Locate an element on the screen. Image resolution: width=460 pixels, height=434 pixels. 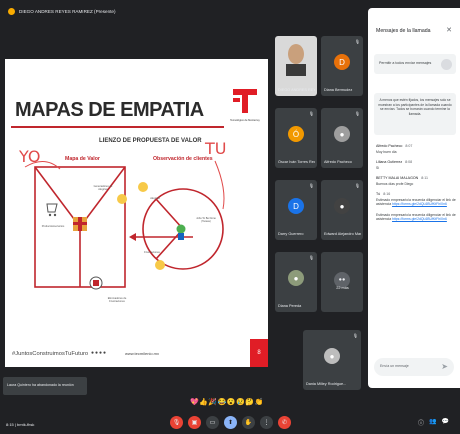
message-time: 8:08 is located at coordinates (409, 162).